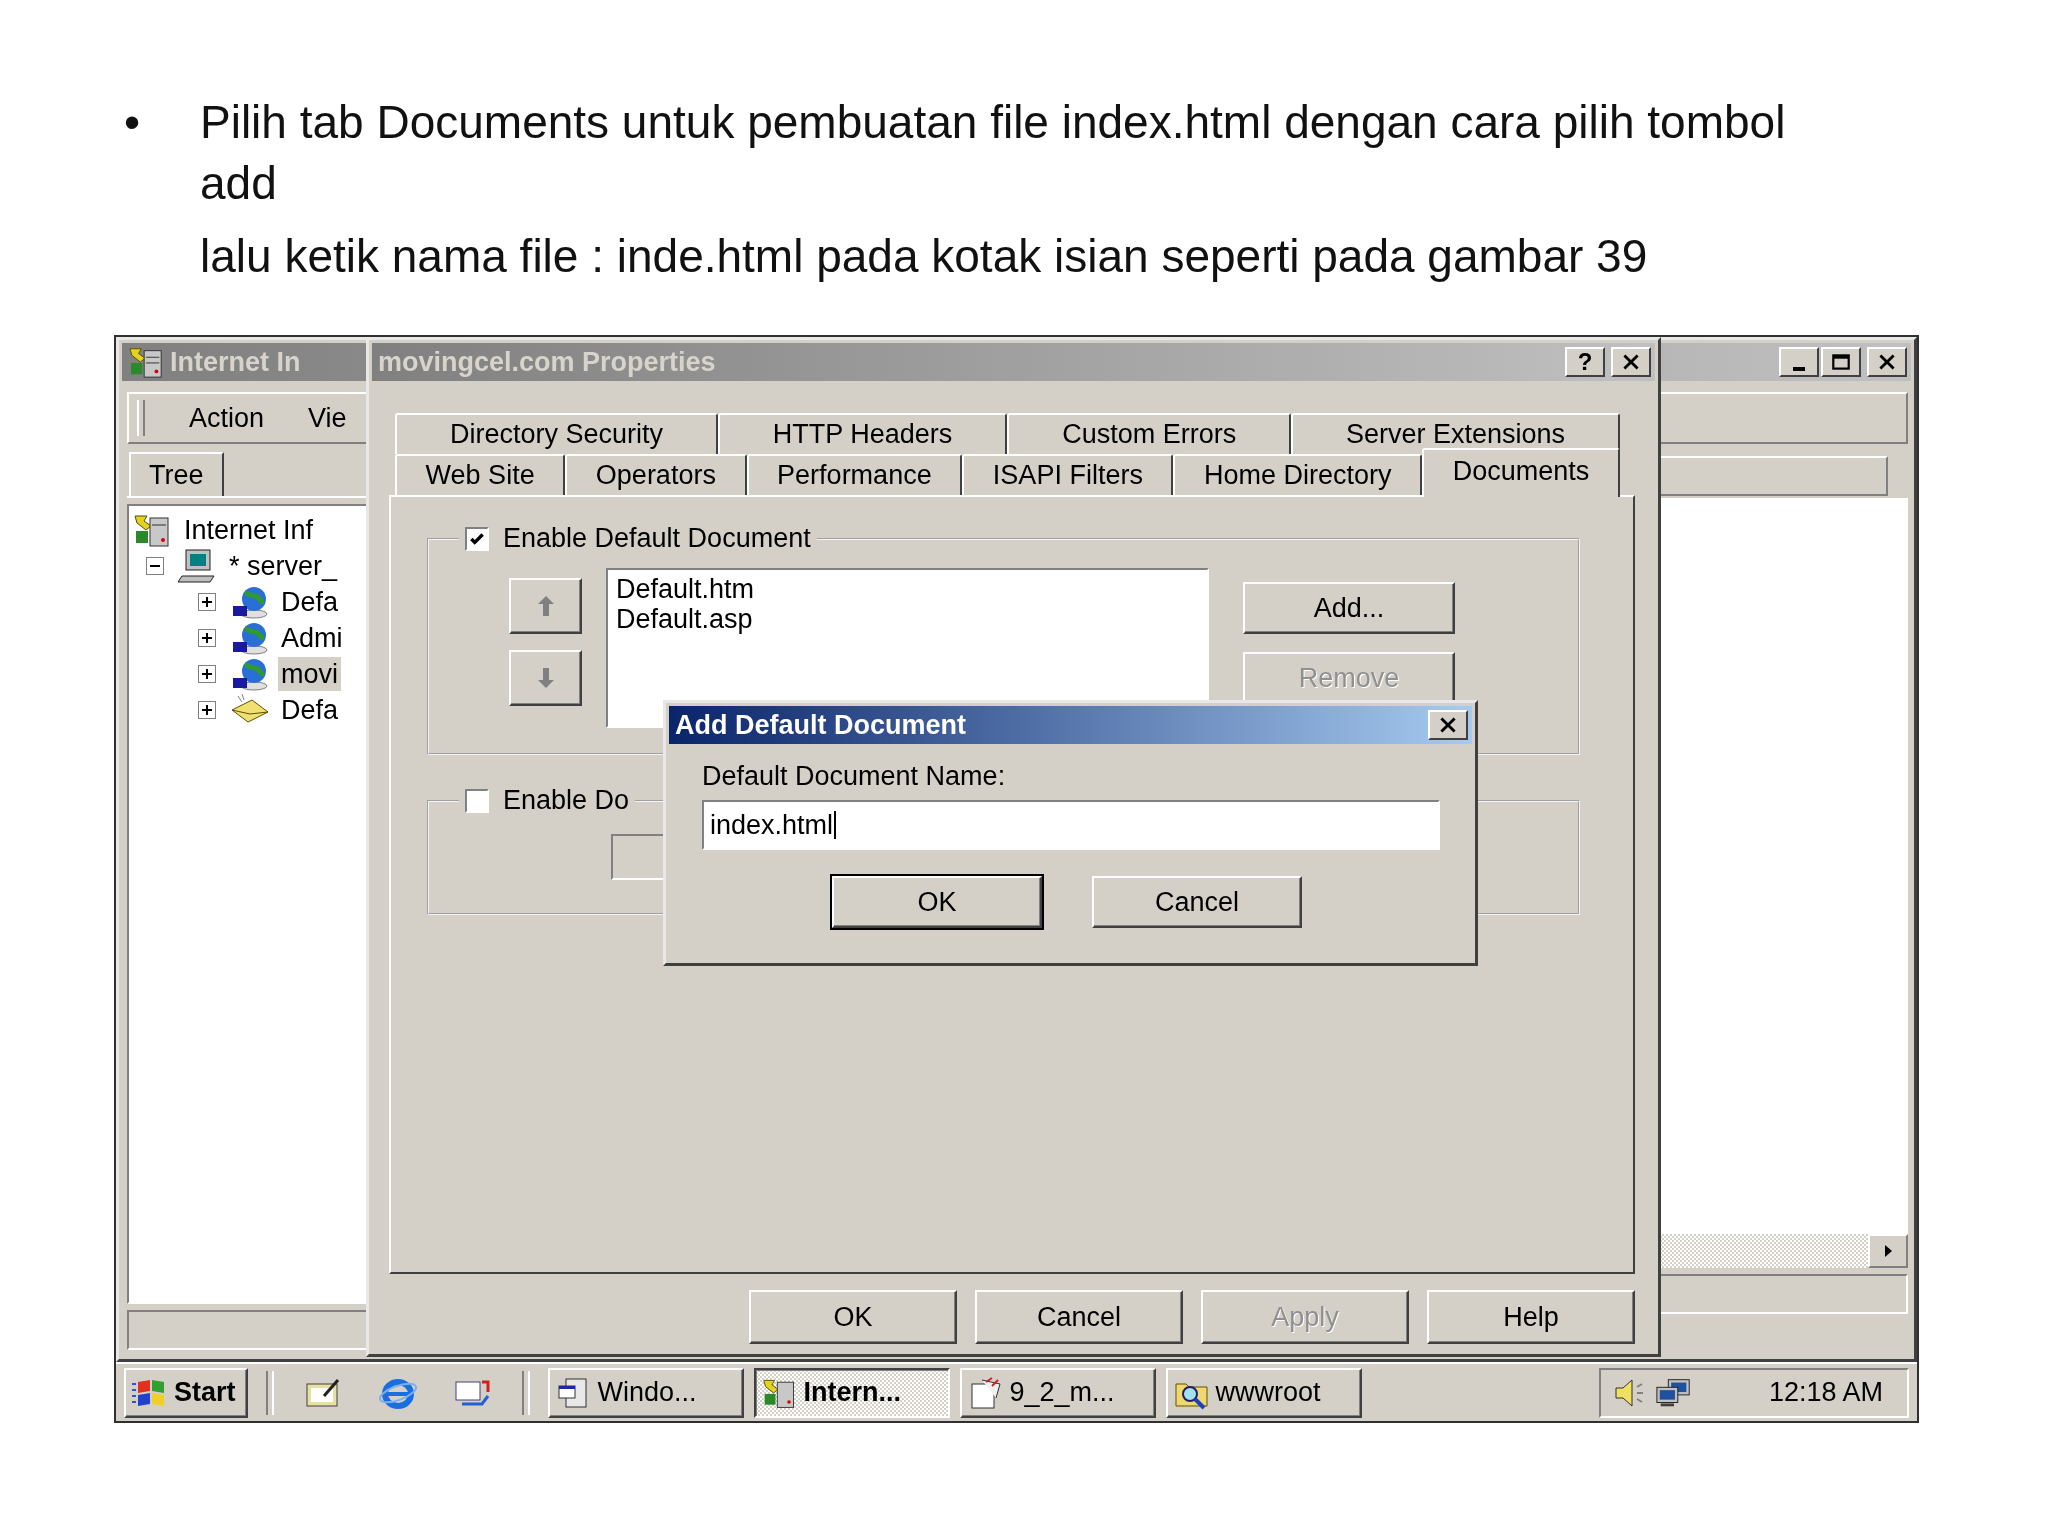 This screenshot has height=1536, width=2048. Describe the element at coordinates (1799, 369) in the screenshot. I see `minimize-icon` at that location.